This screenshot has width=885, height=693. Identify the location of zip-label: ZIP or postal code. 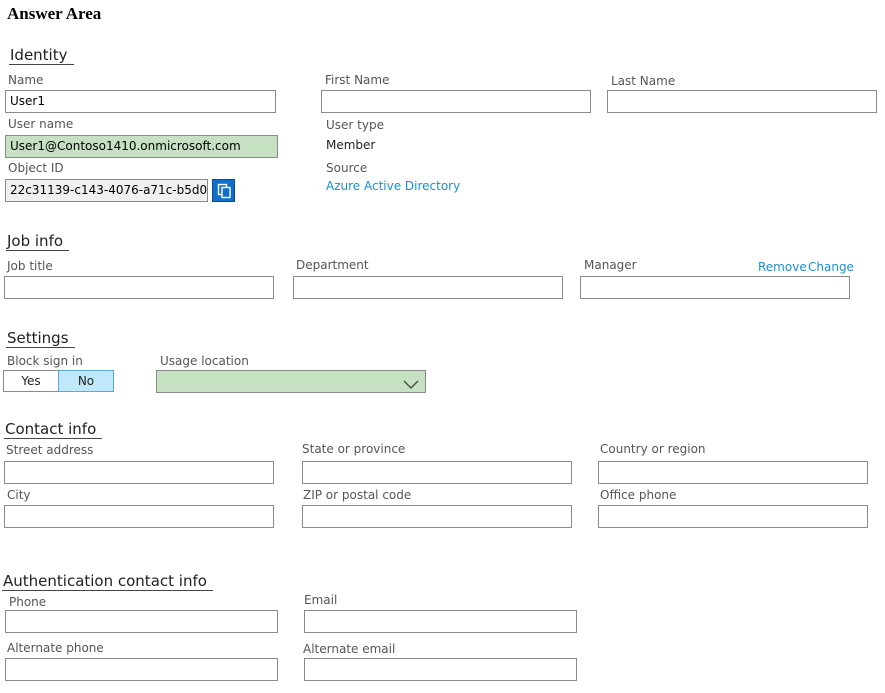
(357, 495).